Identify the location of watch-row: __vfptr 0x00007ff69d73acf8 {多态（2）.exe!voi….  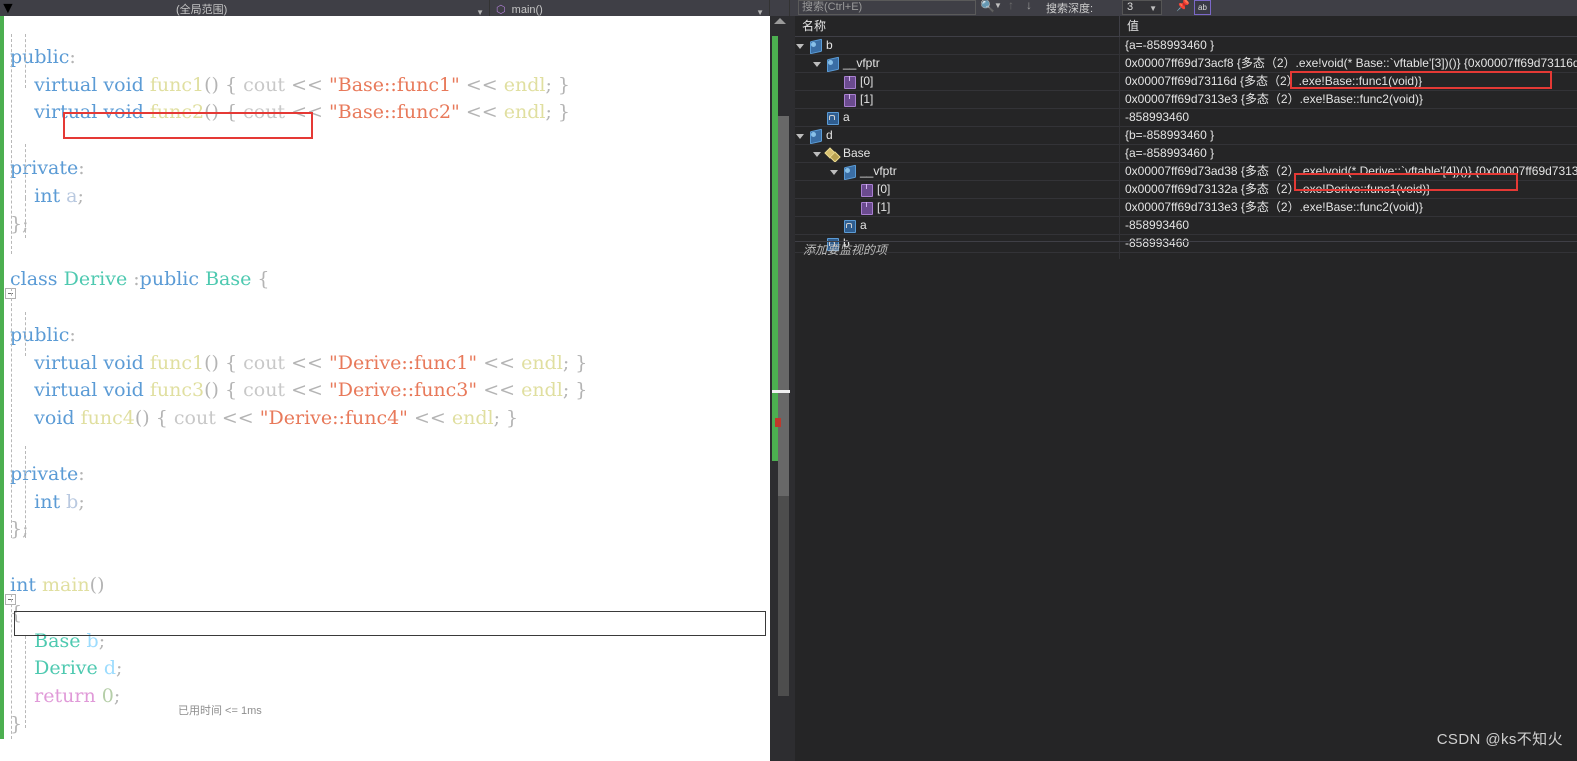
(1186, 64).